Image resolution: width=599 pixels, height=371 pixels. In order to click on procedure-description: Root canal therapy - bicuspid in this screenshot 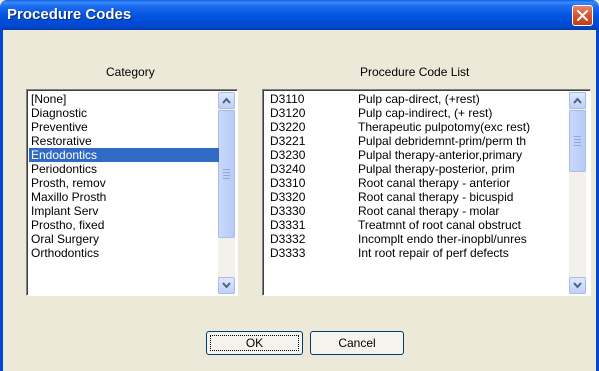, I will do `click(436, 197)`.